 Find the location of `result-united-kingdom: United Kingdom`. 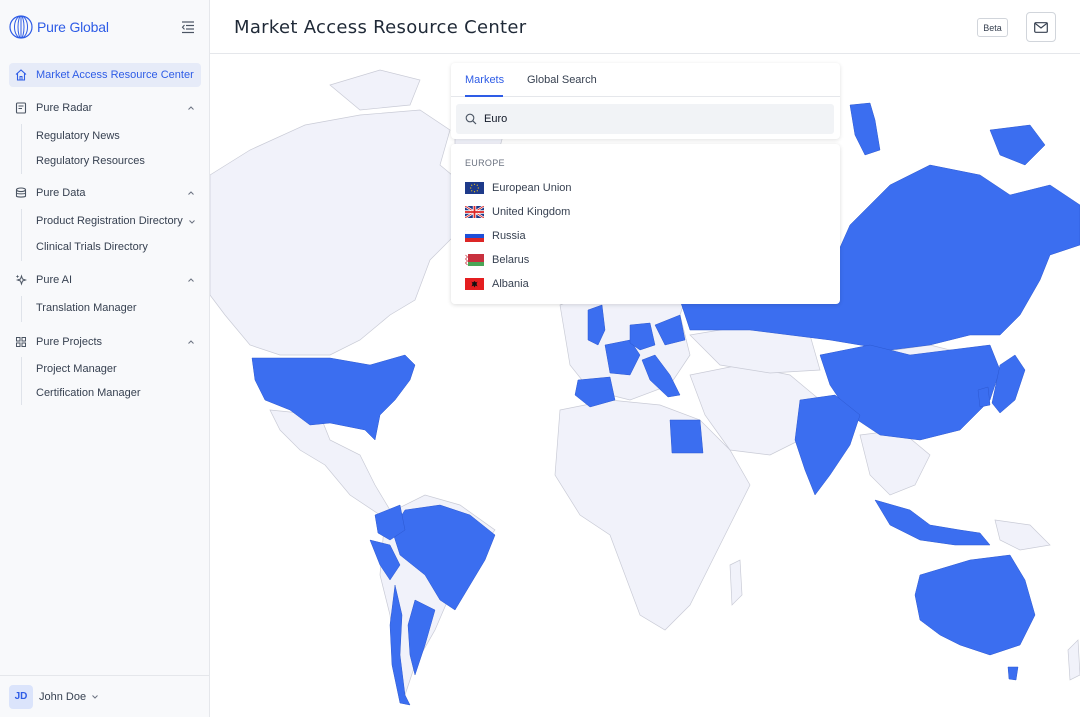

result-united-kingdom: United Kingdom is located at coordinates (517, 212).